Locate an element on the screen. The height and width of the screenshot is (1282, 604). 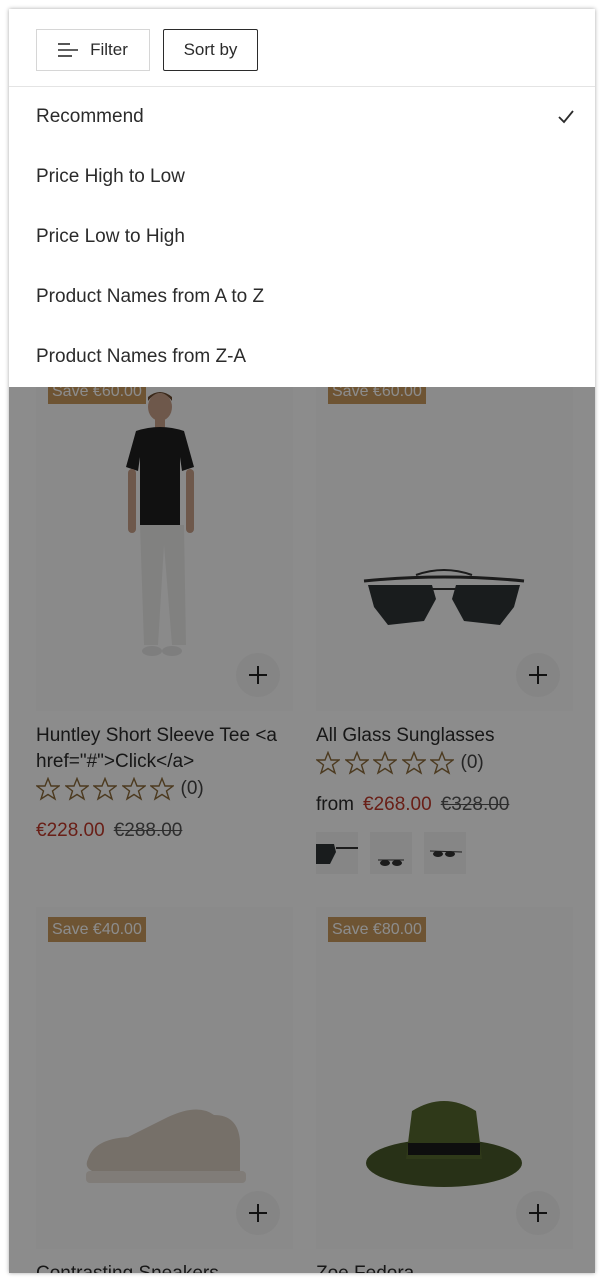
sort-option-label: Price High to Low is located at coordinates (110, 176).